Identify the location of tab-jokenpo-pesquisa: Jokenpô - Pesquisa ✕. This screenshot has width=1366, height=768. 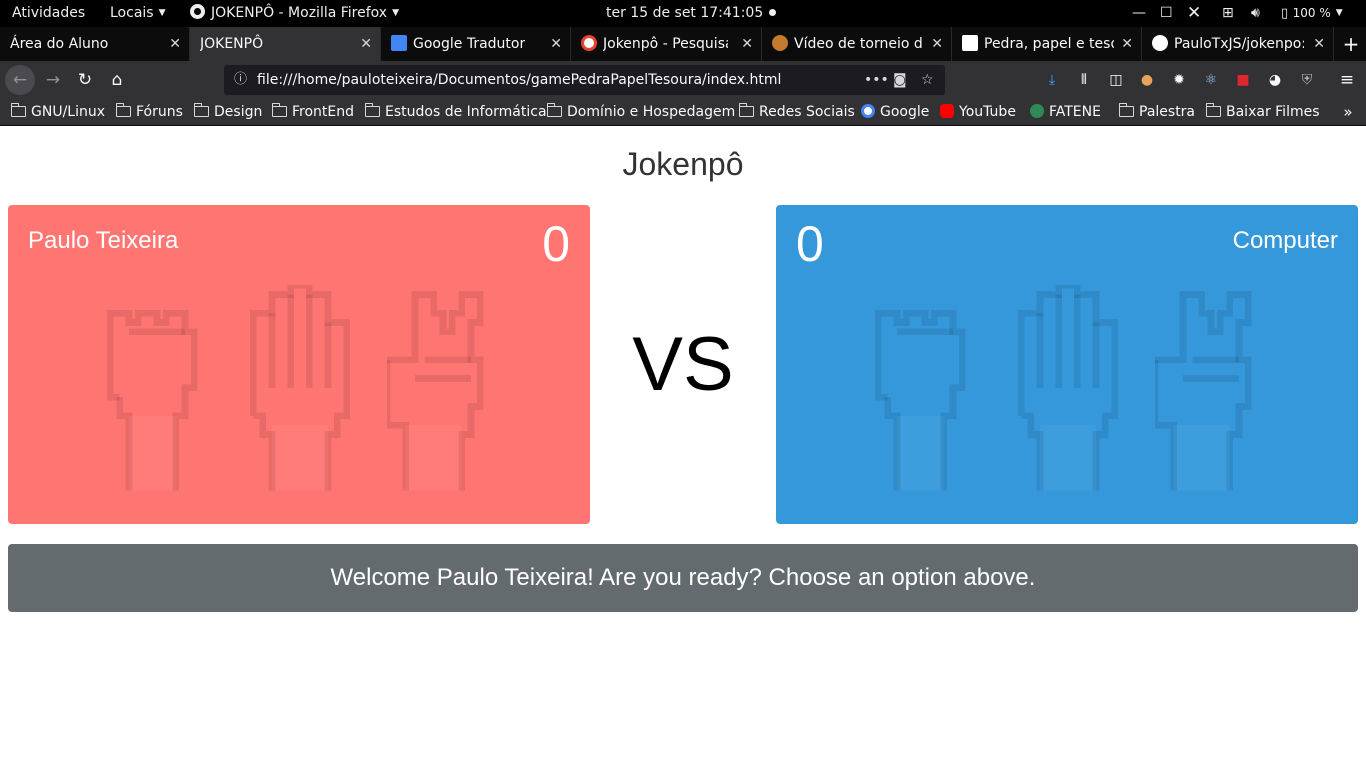
(666, 44).